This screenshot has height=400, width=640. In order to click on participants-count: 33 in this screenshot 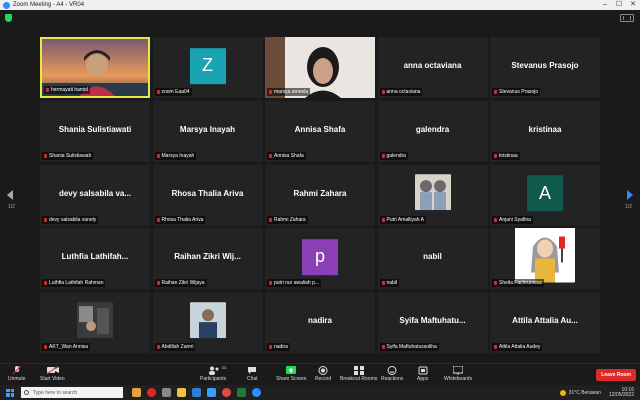, I will do `click(224, 367)`.